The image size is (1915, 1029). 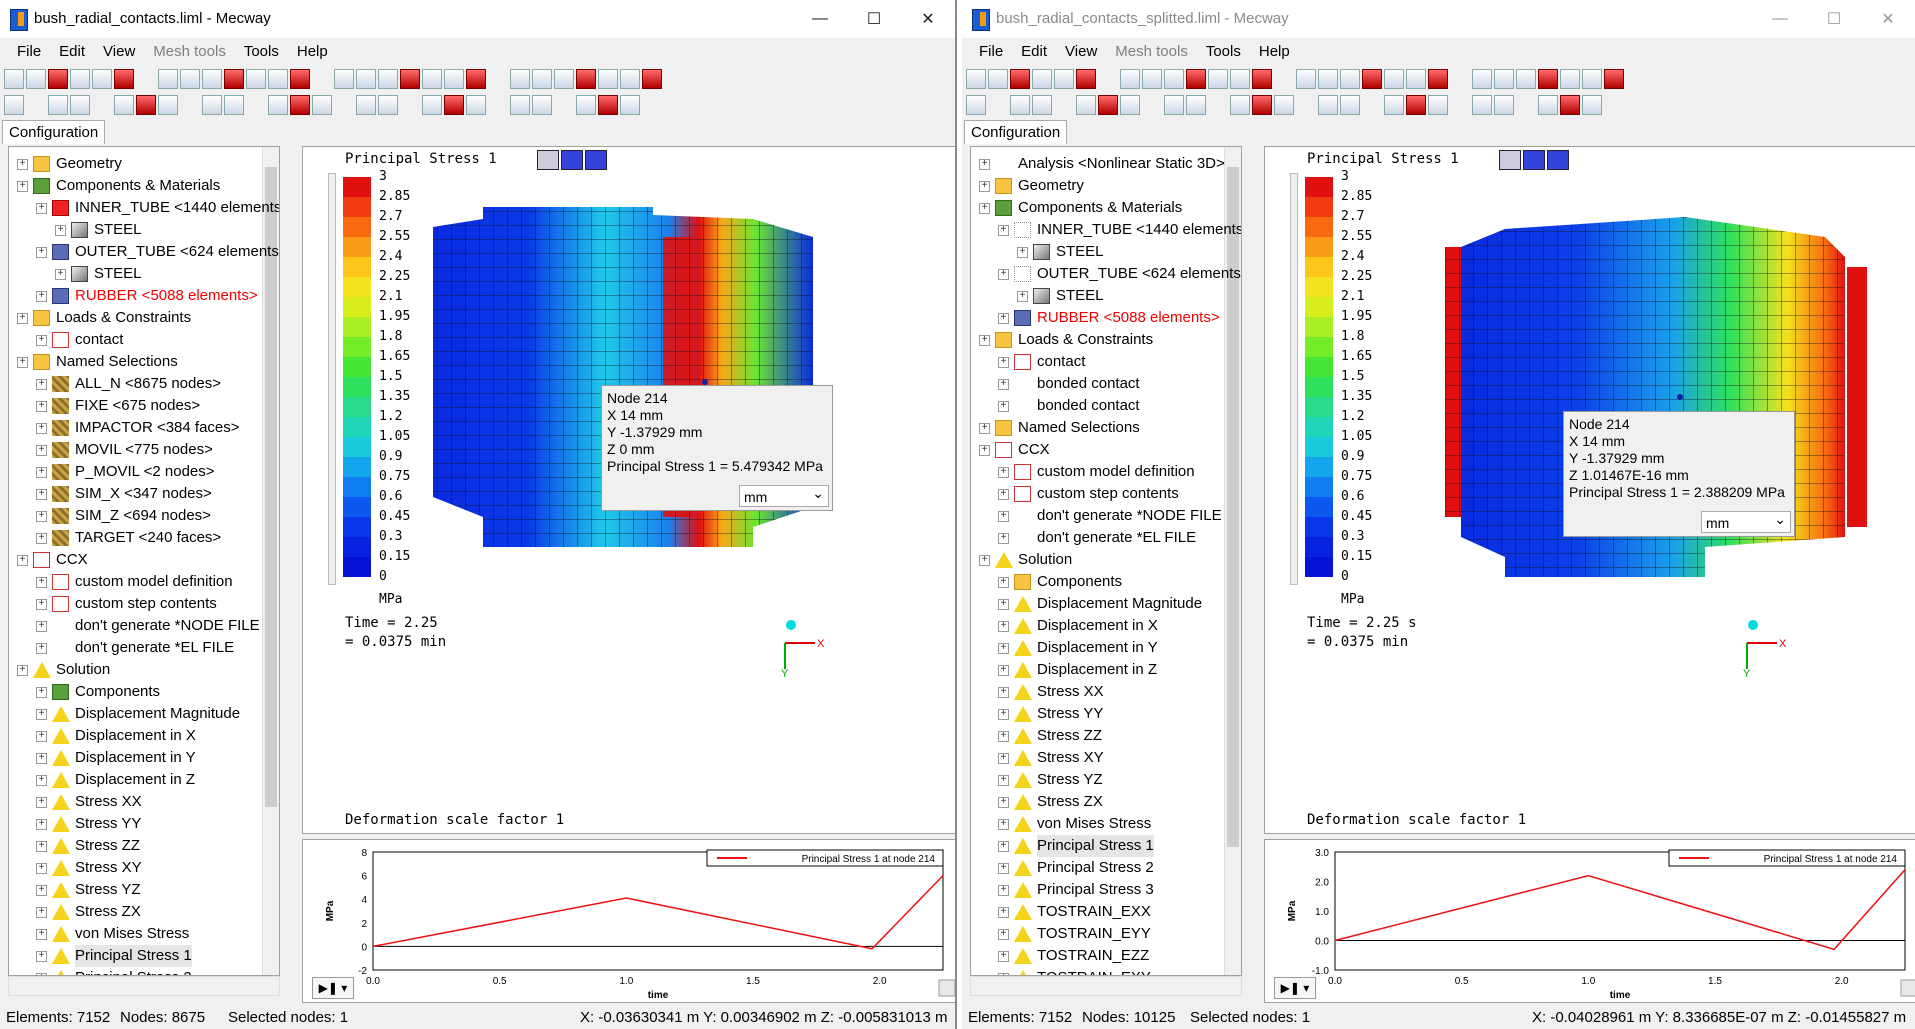 What do you see at coordinates (928, 19) in the screenshot?
I see `close-button: ✕` at bounding box center [928, 19].